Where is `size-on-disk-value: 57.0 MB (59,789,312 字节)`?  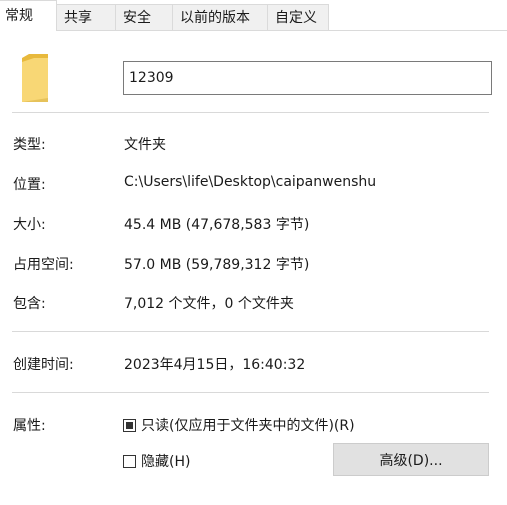 size-on-disk-value: 57.0 MB (59,789,312 字节) is located at coordinates (217, 265).